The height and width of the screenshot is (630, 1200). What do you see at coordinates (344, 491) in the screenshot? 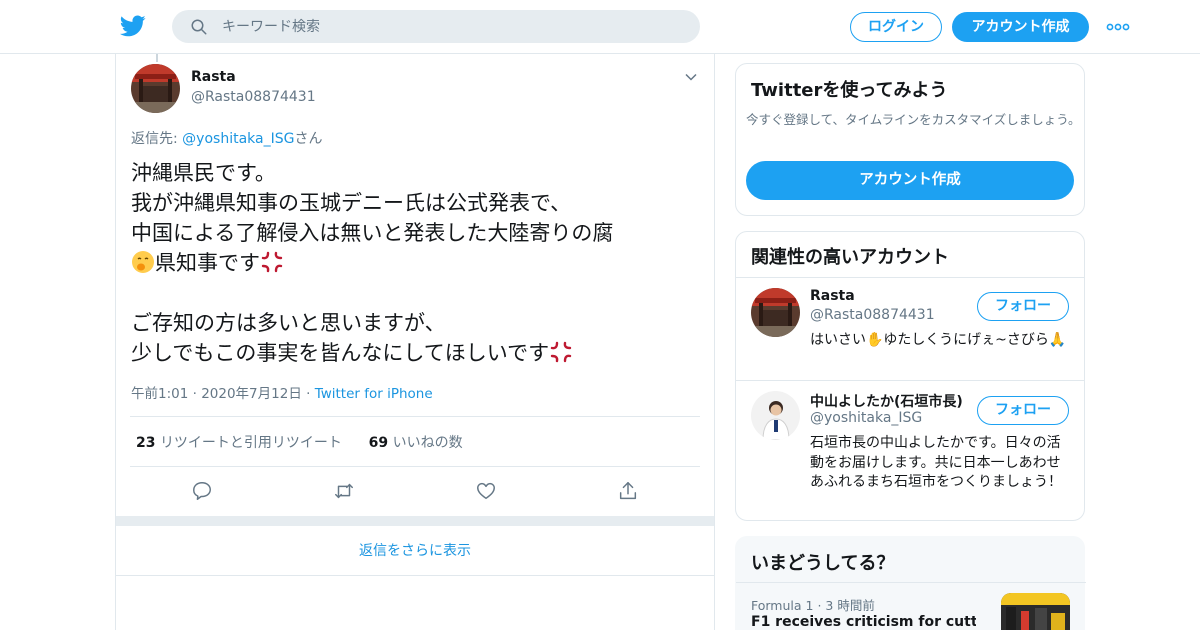
I see `retweet-icon` at bounding box center [344, 491].